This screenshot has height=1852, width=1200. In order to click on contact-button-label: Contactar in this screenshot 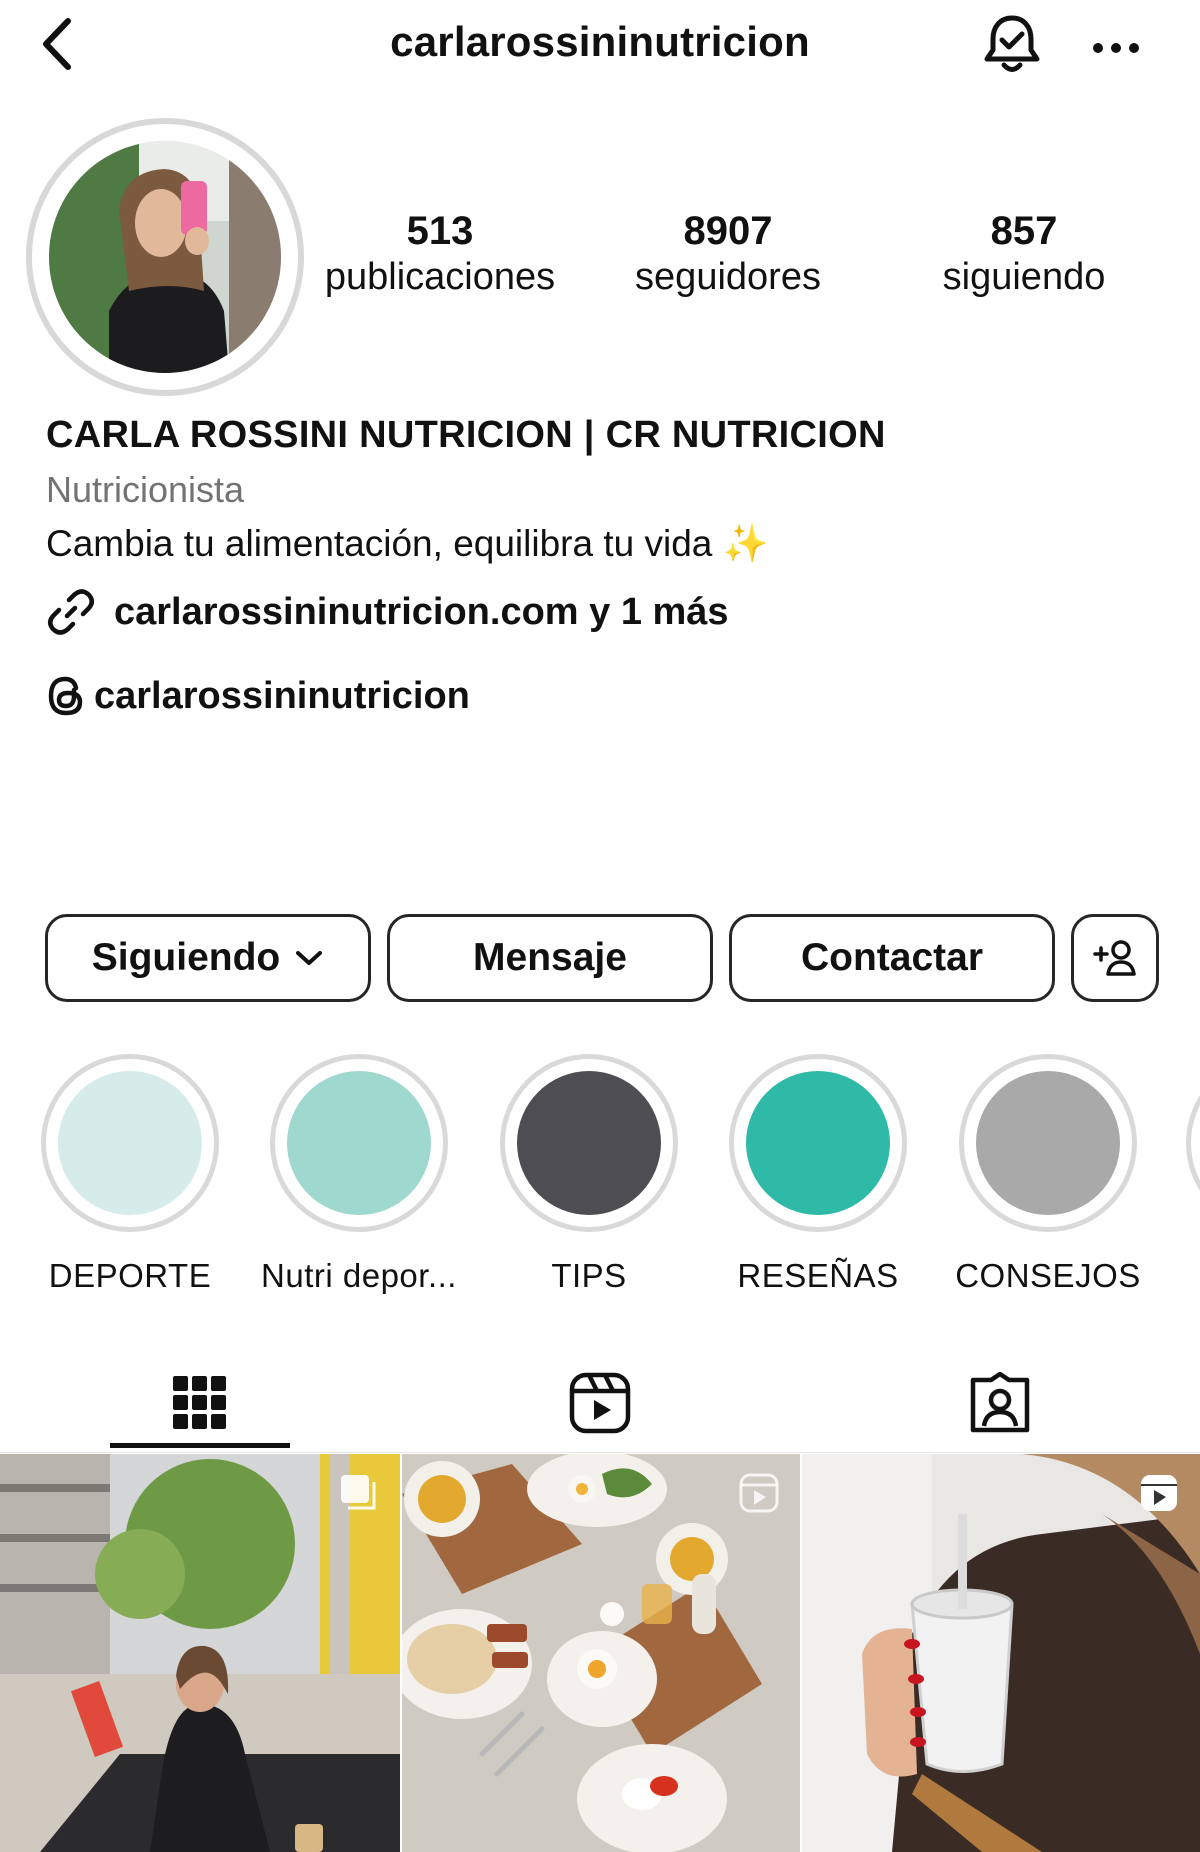, I will do `click(892, 957)`.